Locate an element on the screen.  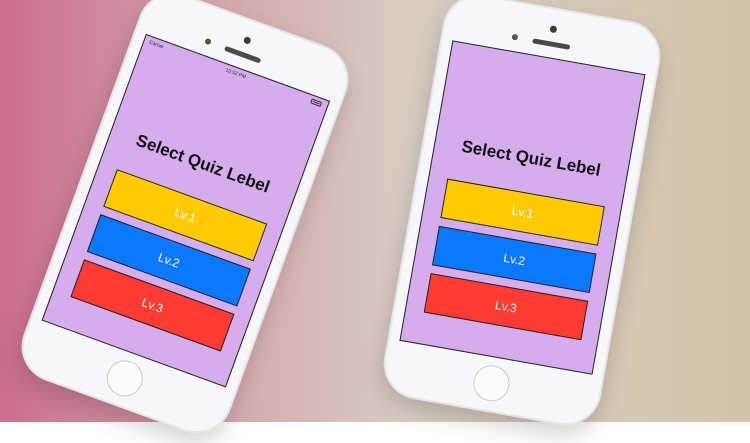
battery-icon is located at coordinates (316, 102).